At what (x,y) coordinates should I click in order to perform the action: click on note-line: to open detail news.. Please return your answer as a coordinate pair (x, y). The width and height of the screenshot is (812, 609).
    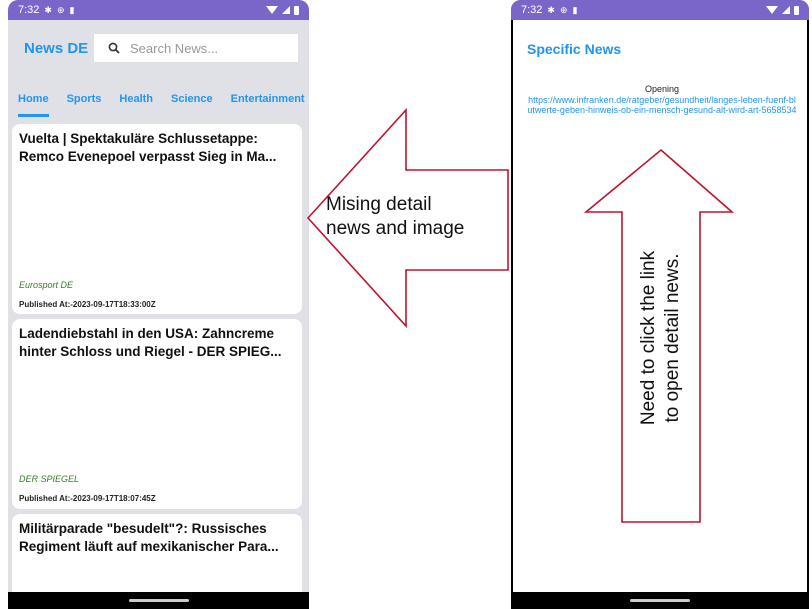
    Looking at the image, I should click on (672, 338).